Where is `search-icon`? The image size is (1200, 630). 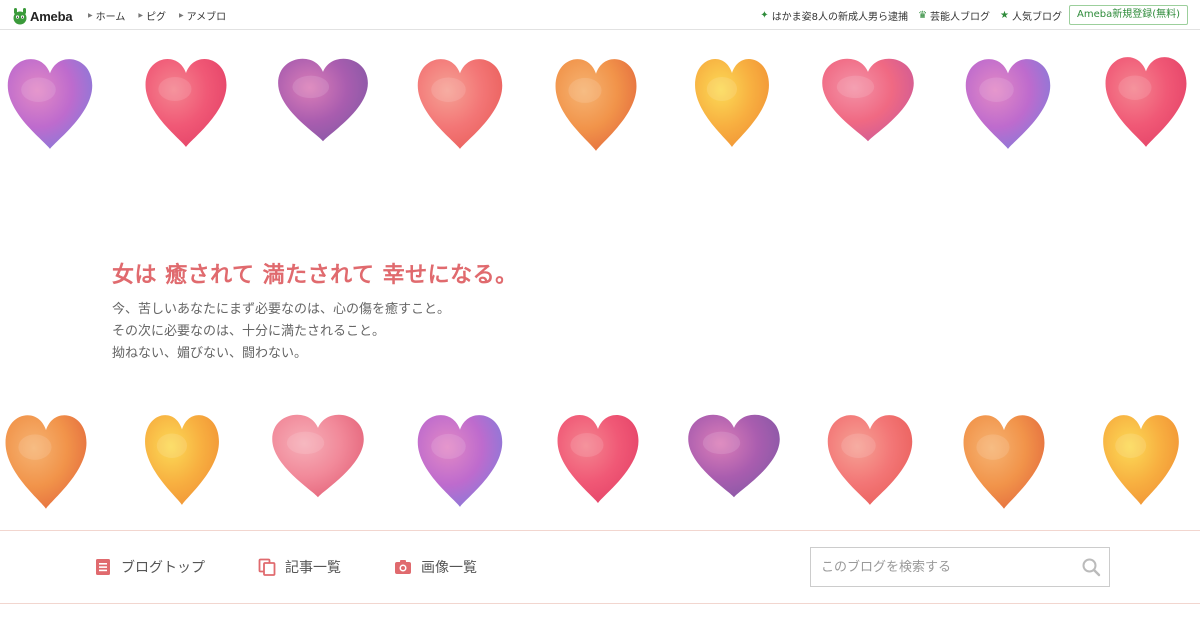 search-icon is located at coordinates (1091, 567).